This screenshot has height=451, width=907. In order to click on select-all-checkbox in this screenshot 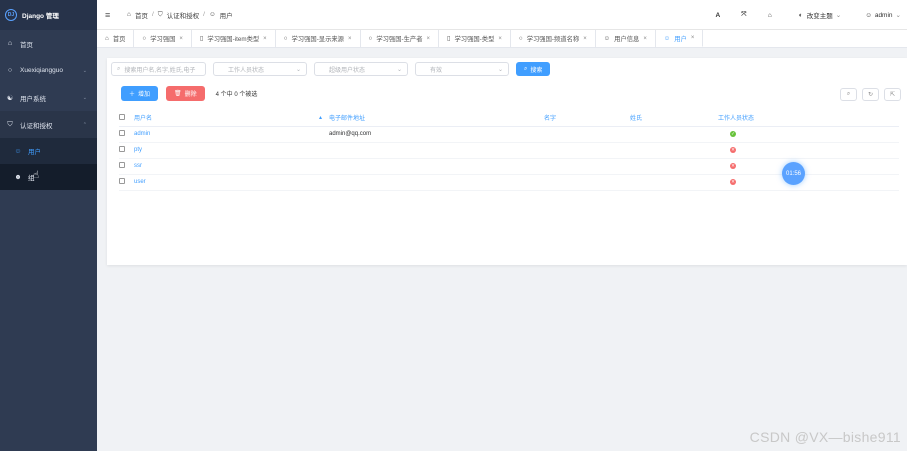, I will do `click(122, 116)`.